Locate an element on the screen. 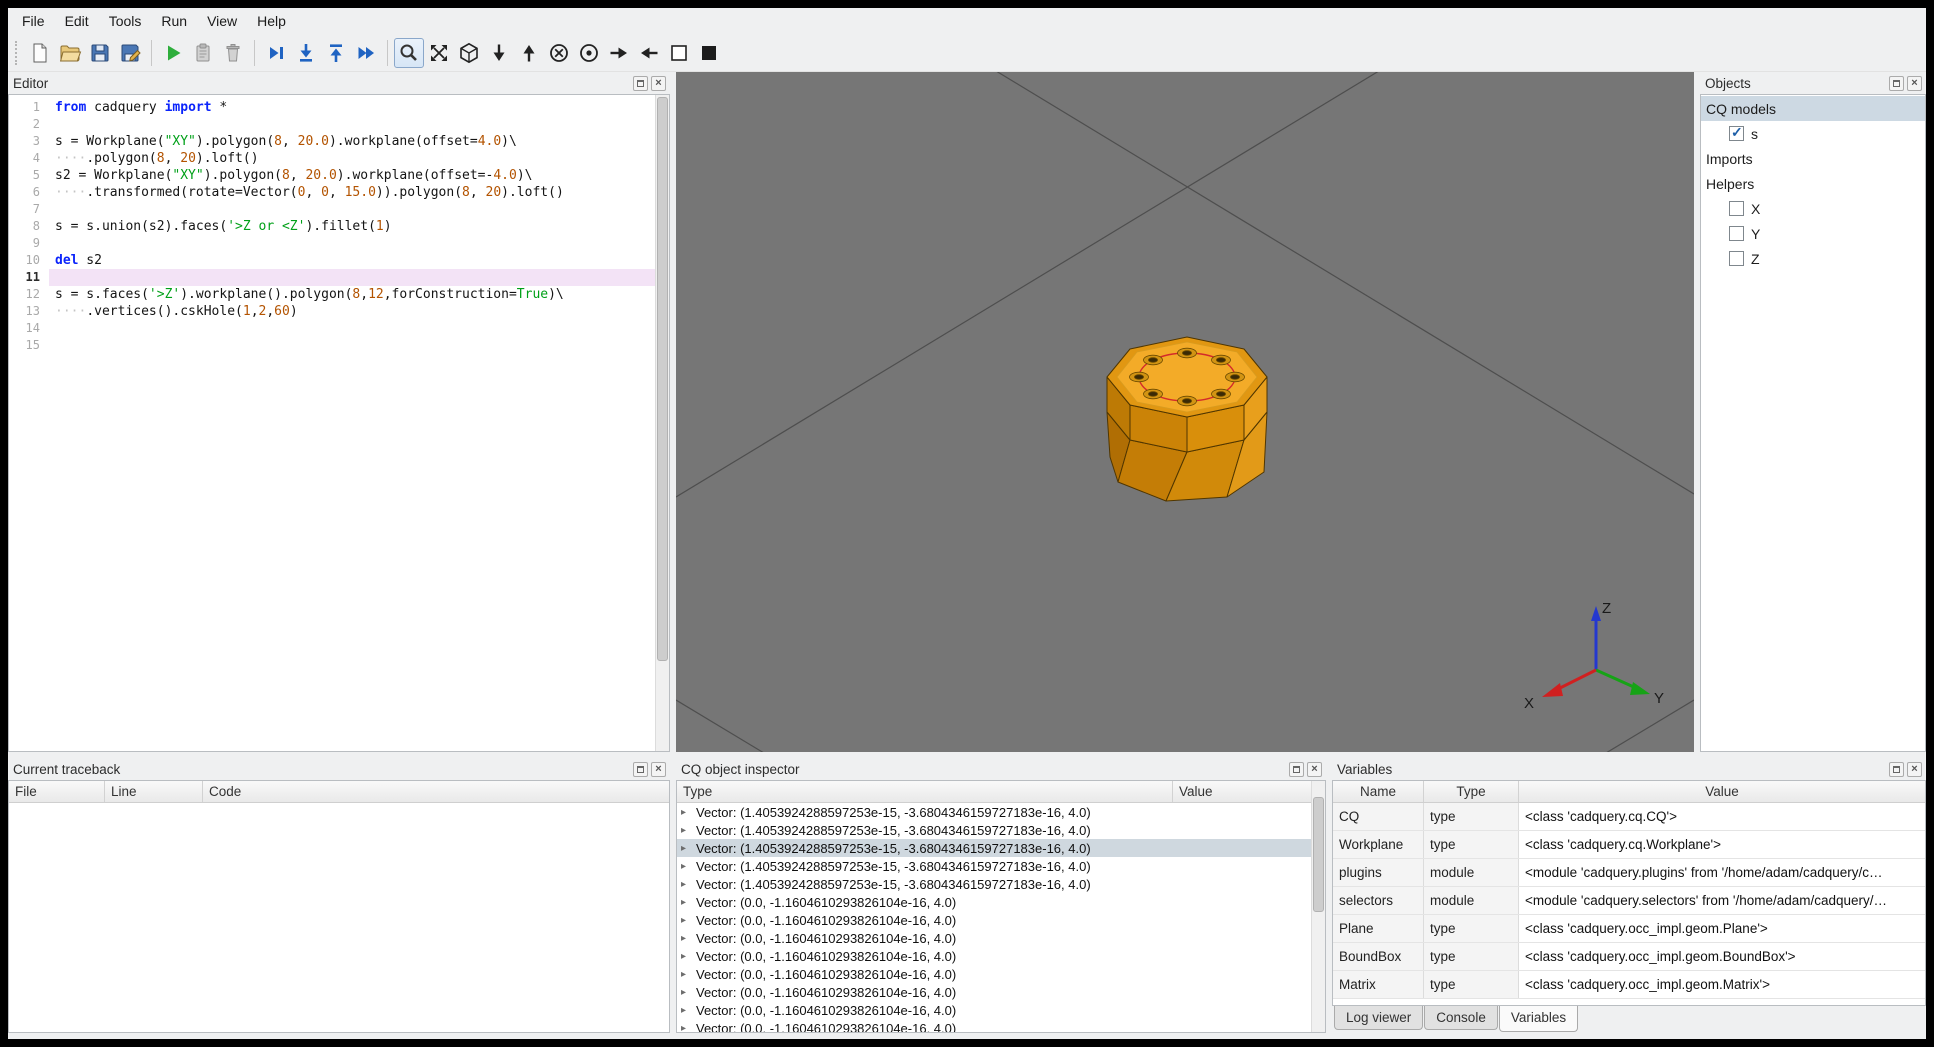 This screenshot has width=1934, height=1047. menu-edit: Edit is located at coordinates (77, 21).